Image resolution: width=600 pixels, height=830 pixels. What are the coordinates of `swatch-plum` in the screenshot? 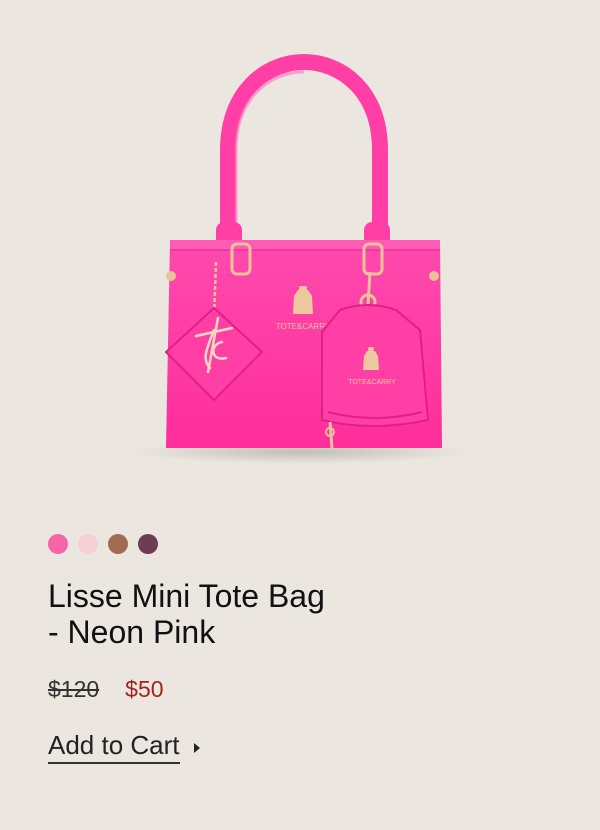 It's located at (148, 544).